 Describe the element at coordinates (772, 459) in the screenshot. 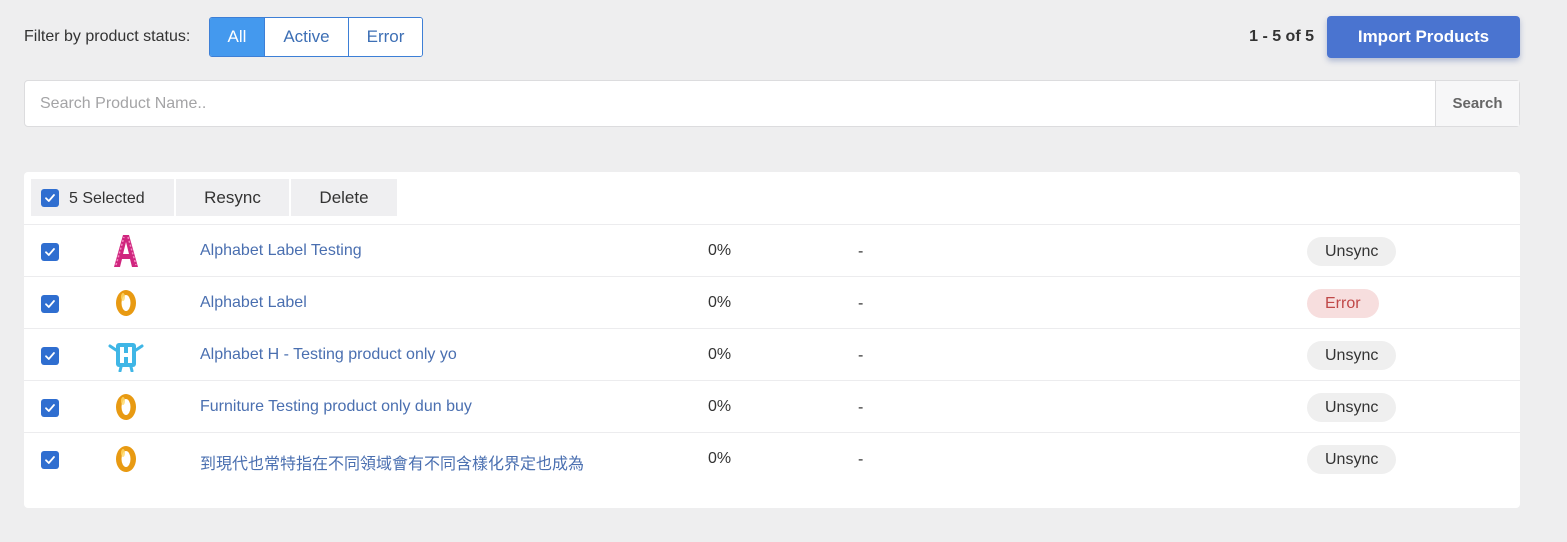

I see `table-row: 到現代也常特指在不同領域會有不同含樣化界定也成為 0% - Unsync` at that location.